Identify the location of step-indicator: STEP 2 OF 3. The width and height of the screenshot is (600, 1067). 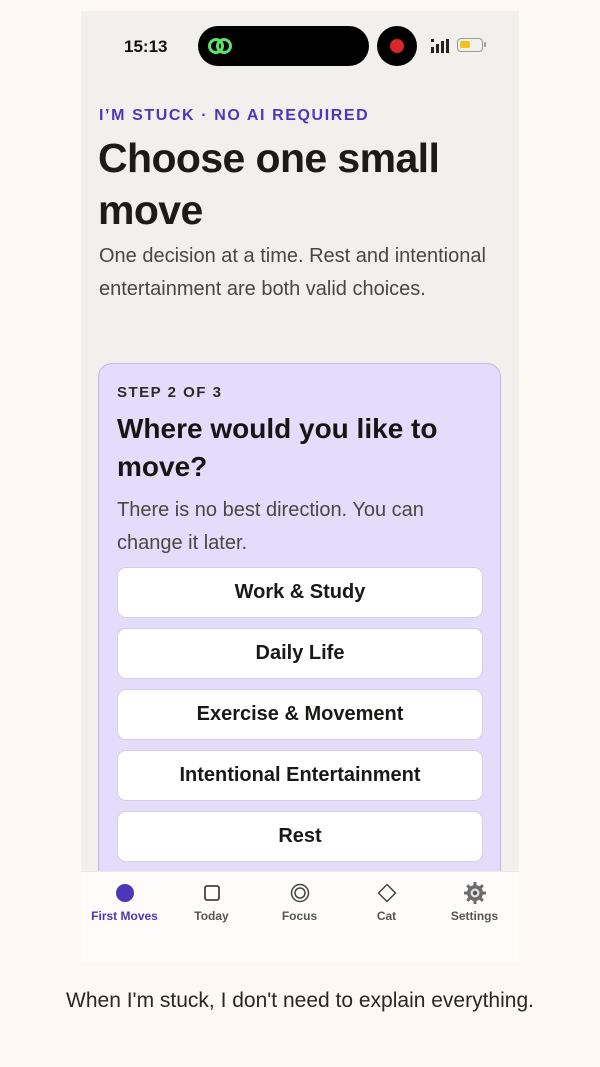
(170, 392).